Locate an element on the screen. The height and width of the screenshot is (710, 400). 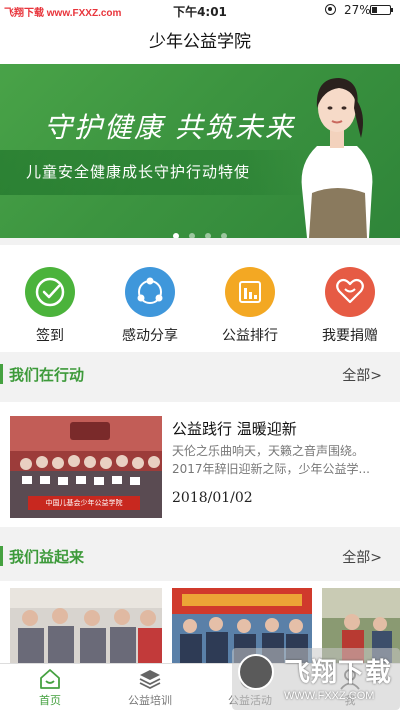
nav-bar: 少年公益学院 is located at coordinates (200, 43).